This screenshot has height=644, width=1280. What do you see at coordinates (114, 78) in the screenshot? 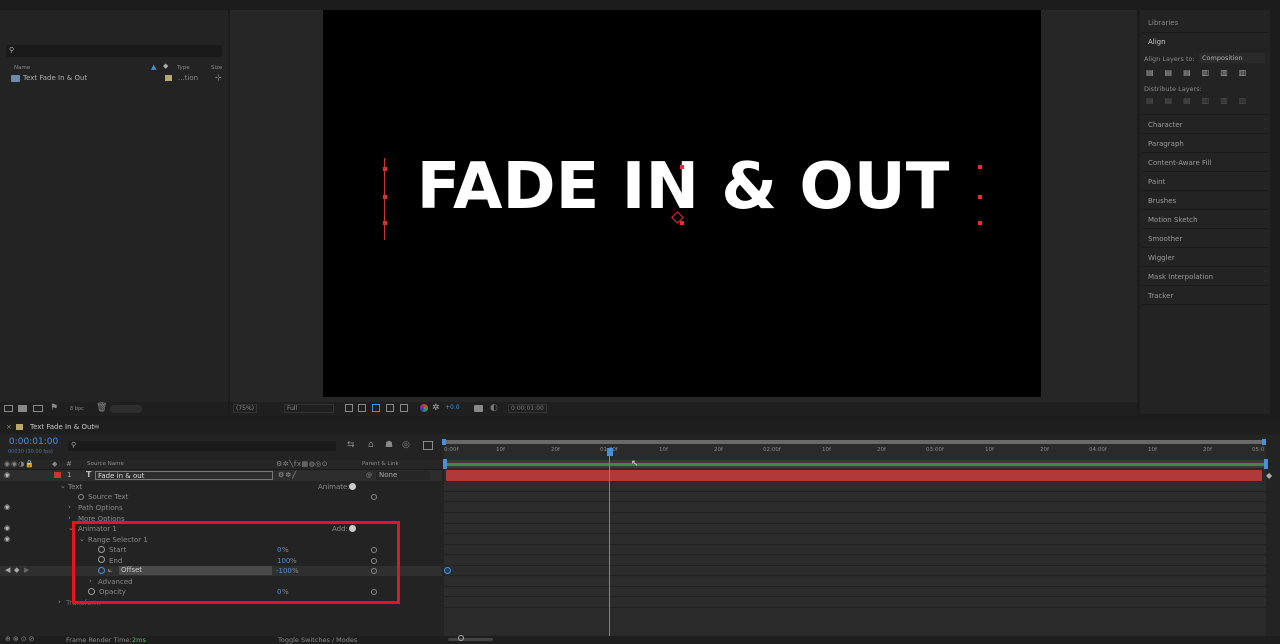
I see `project-item: Text Fade In & Out ...tion ⊹` at bounding box center [114, 78].